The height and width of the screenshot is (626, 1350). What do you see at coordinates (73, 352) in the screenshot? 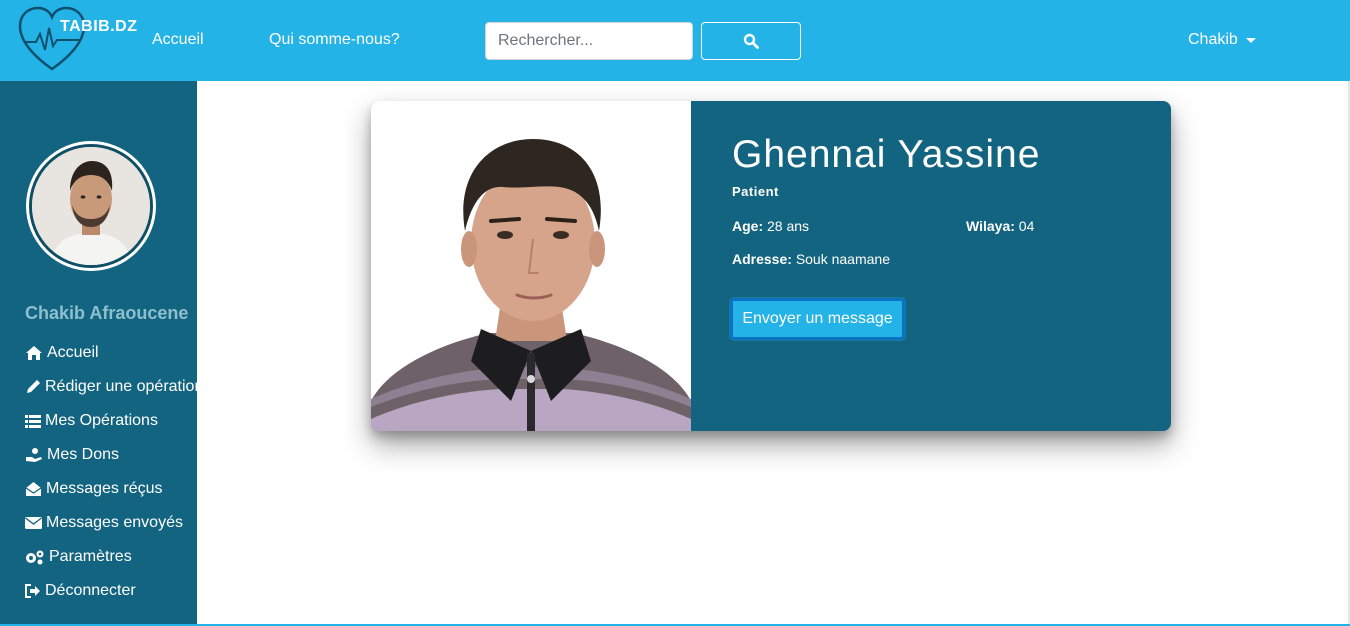
I see `sidebar-item-label: Accueil` at bounding box center [73, 352].